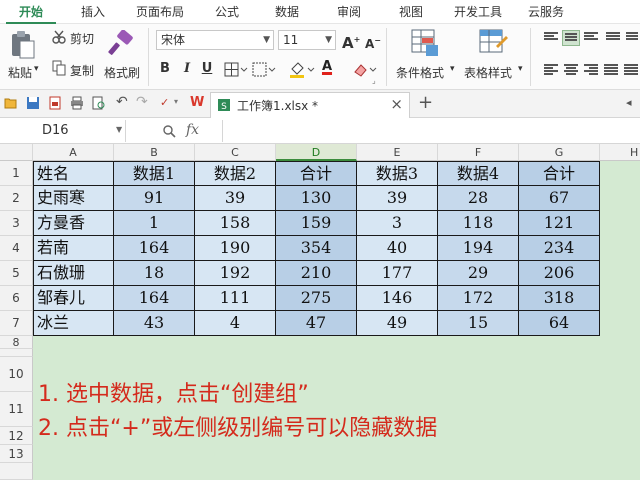 The width and height of the screenshot is (640, 480). What do you see at coordinates (559, 298) in the screenshot?
I see `table-cell-sum2: 318` at bounding box center [559, 298].